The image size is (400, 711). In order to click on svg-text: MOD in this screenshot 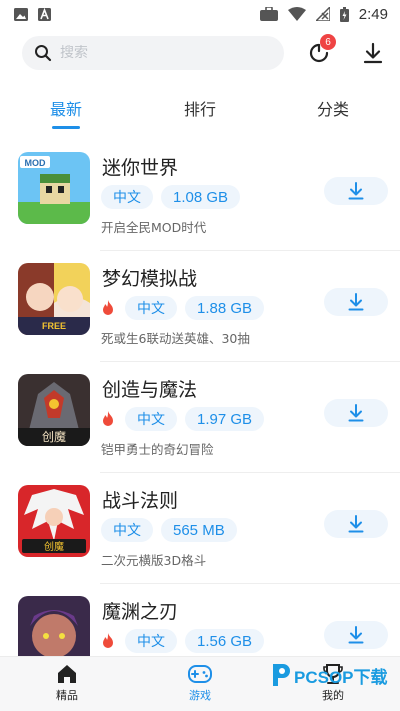, I will do `click(35, 163)`.